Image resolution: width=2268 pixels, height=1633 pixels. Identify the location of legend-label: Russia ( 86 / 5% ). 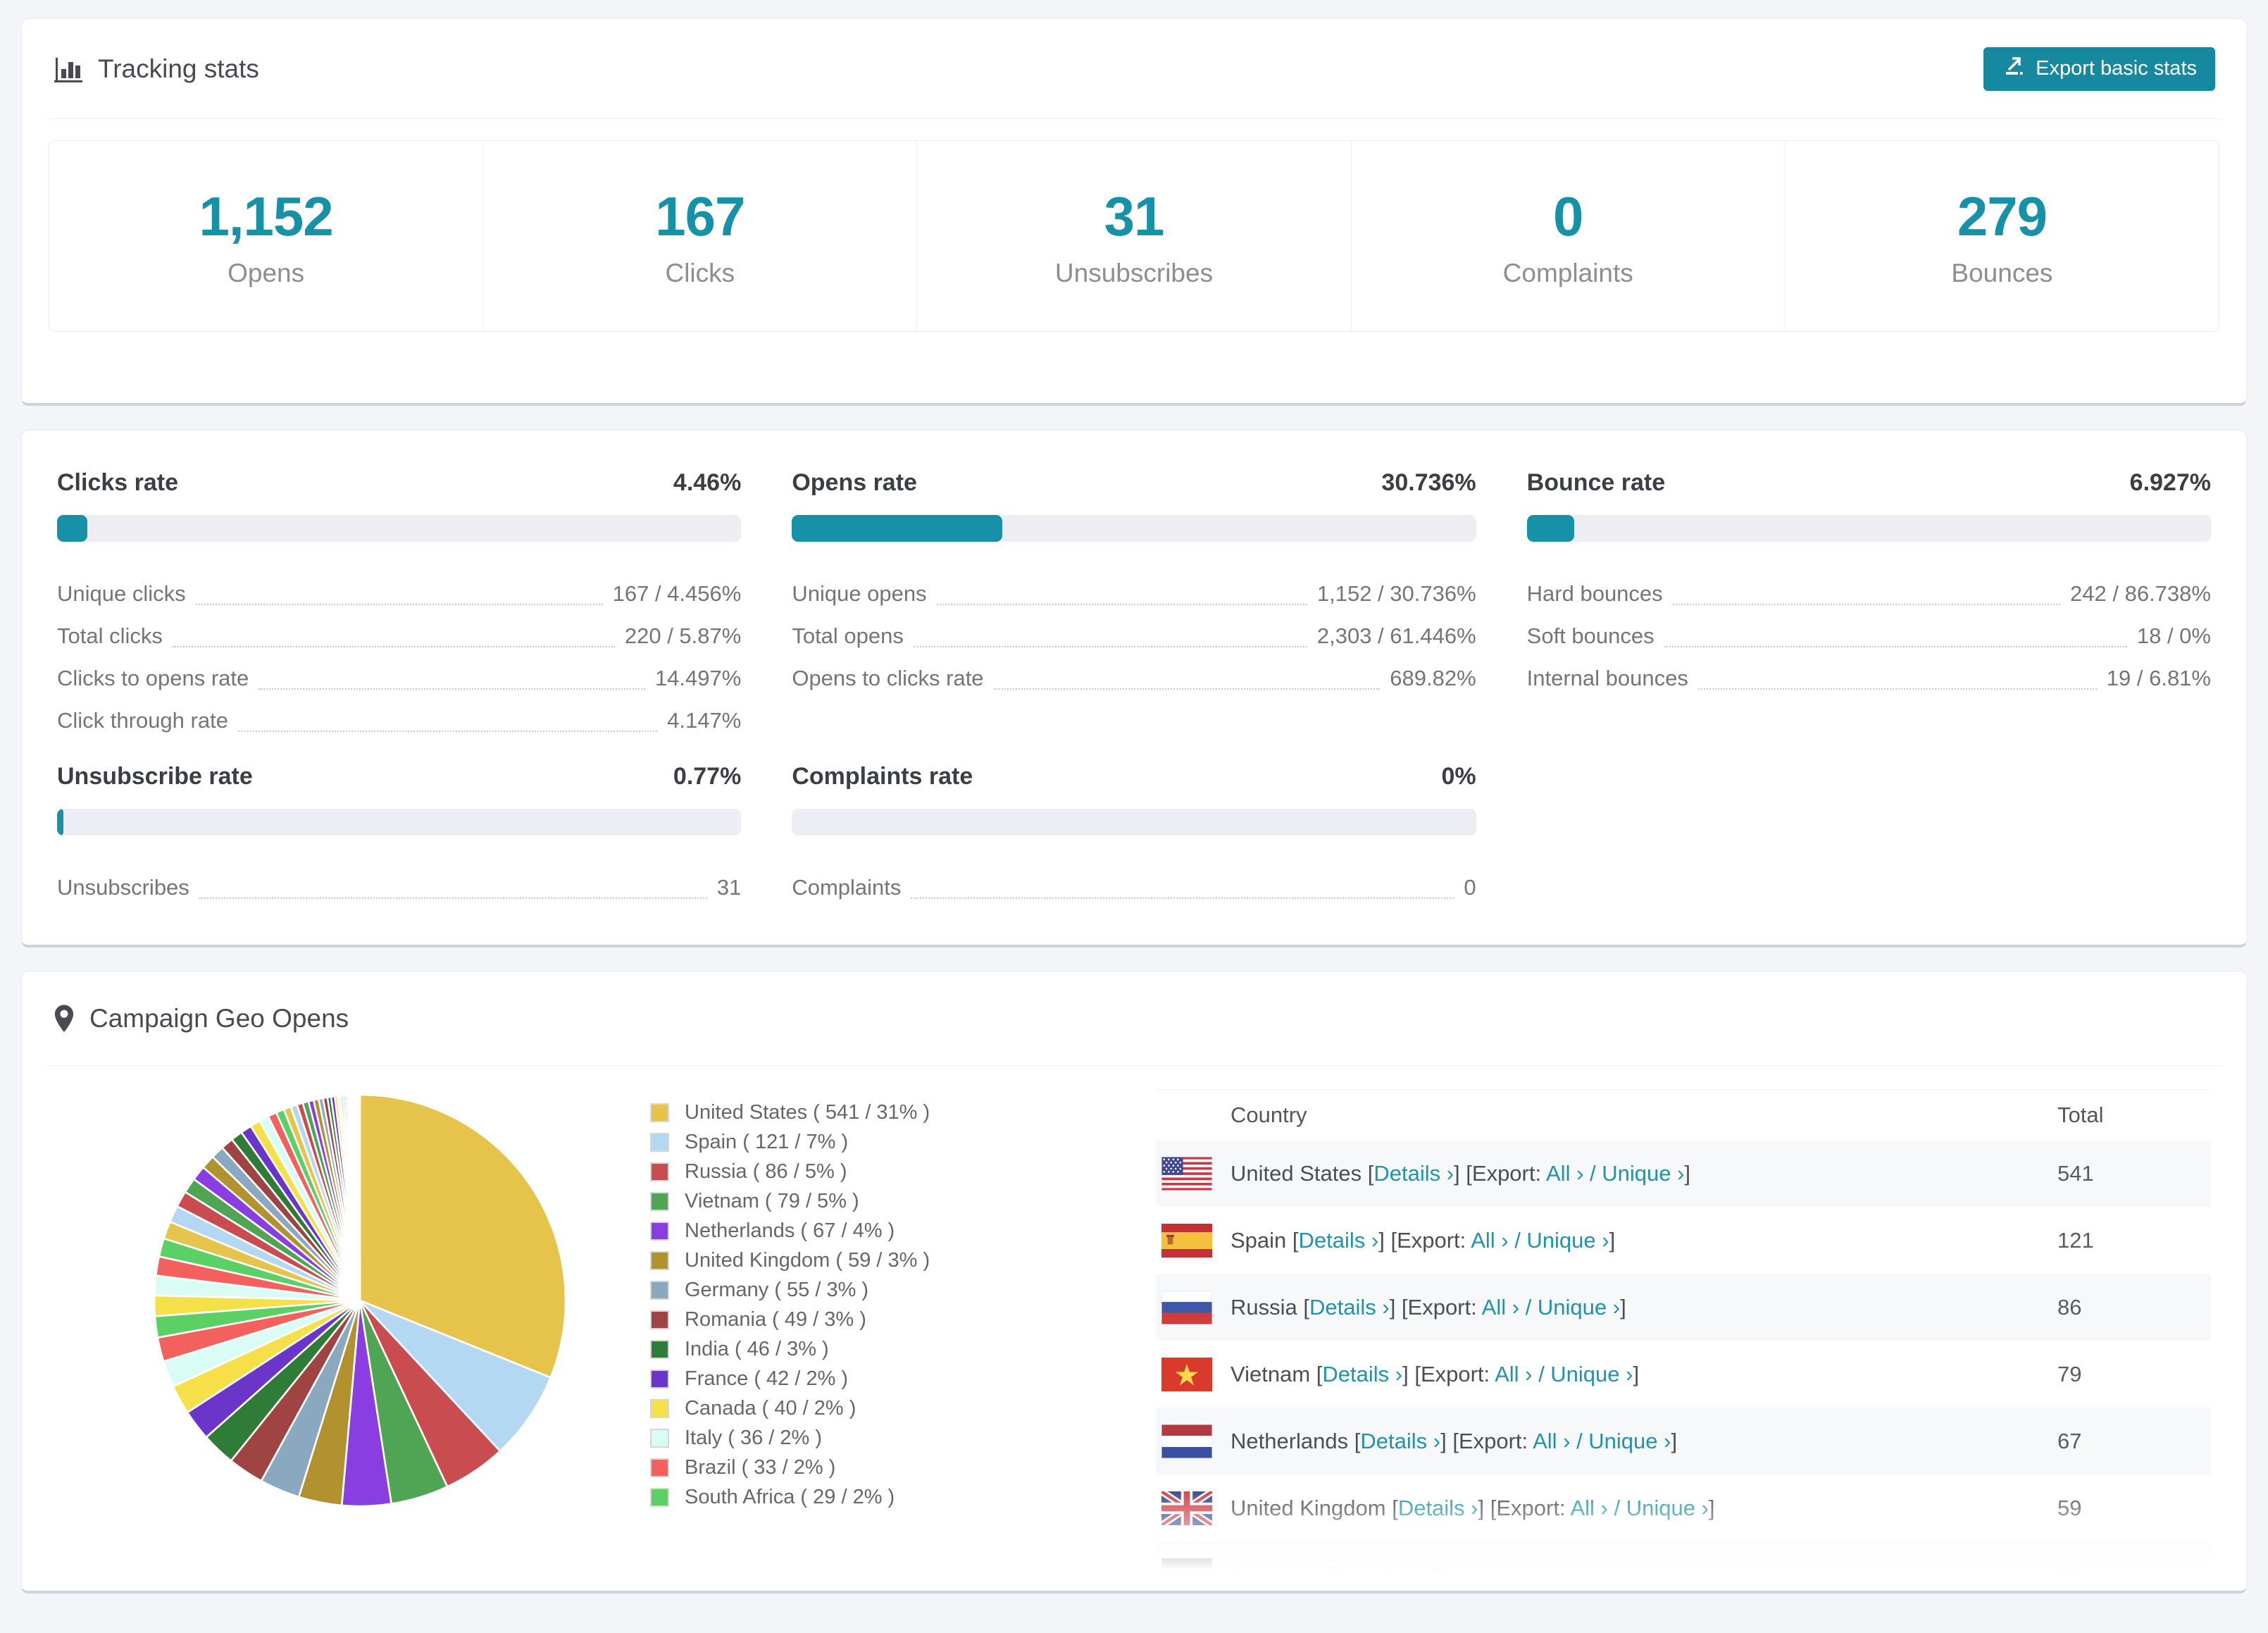
(766, 1171).